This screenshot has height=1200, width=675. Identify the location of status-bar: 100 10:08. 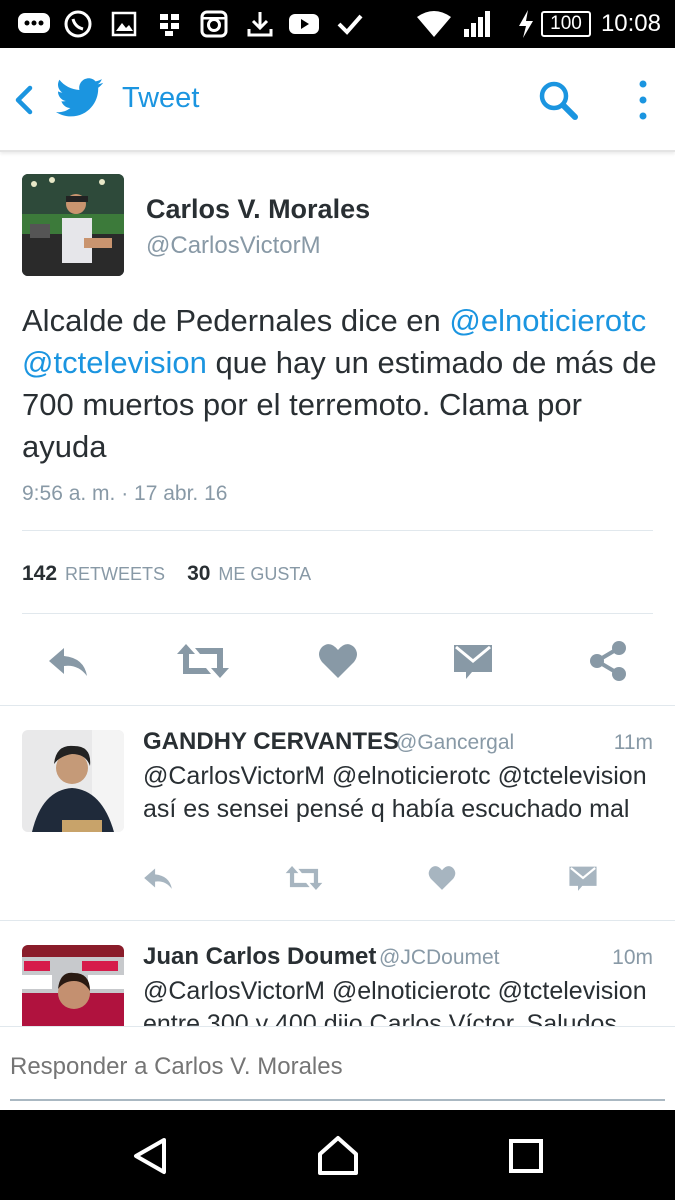
(337, 24).